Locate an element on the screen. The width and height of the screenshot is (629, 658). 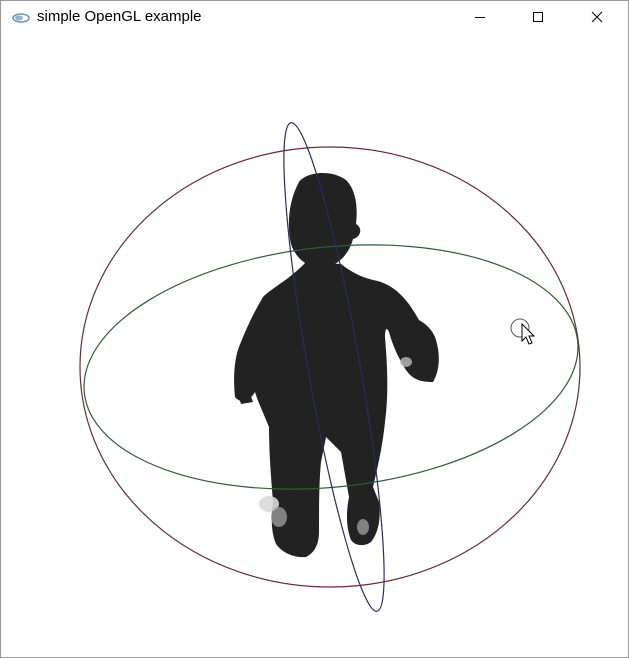
close-button is located at coordinates (597, 16).